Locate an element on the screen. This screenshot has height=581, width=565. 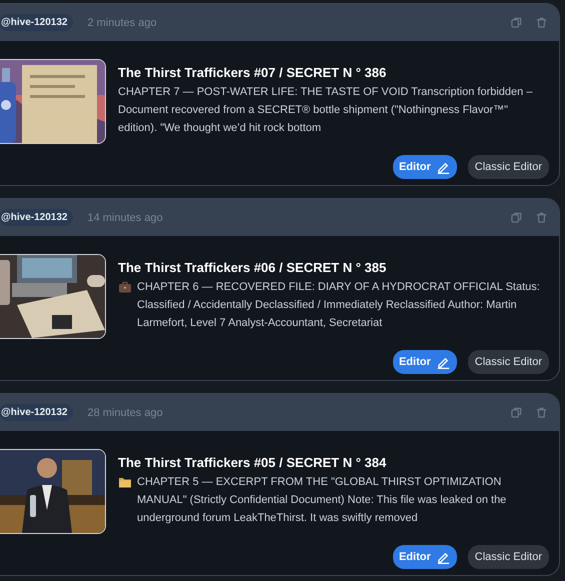
post-title: The Thirst Traffickers #07 / SECRET N ° 386 is located at coordinates (333, 72).